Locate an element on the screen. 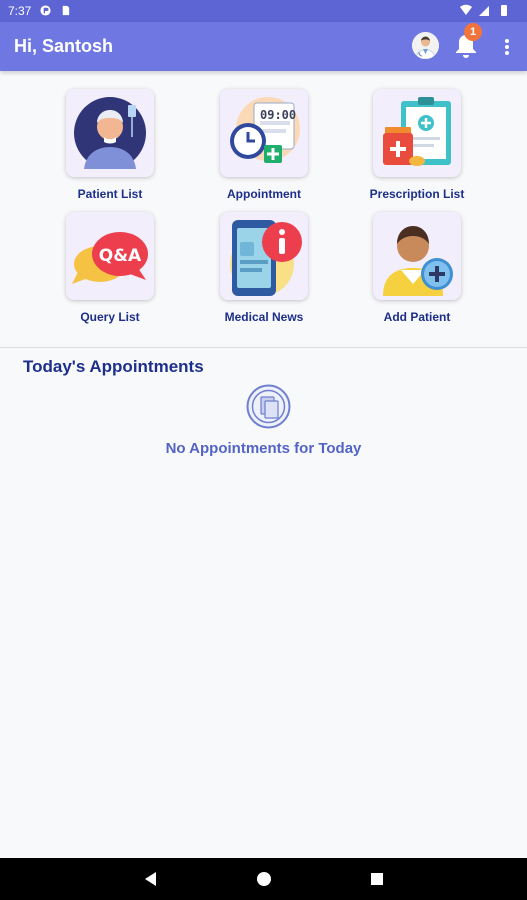  tile-label: Medical News is located at coordinates (264, 317).